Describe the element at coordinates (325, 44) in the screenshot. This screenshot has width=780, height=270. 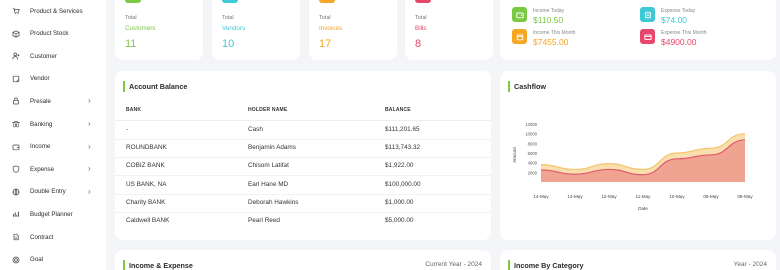
I see `stat-value: 17` at that location.